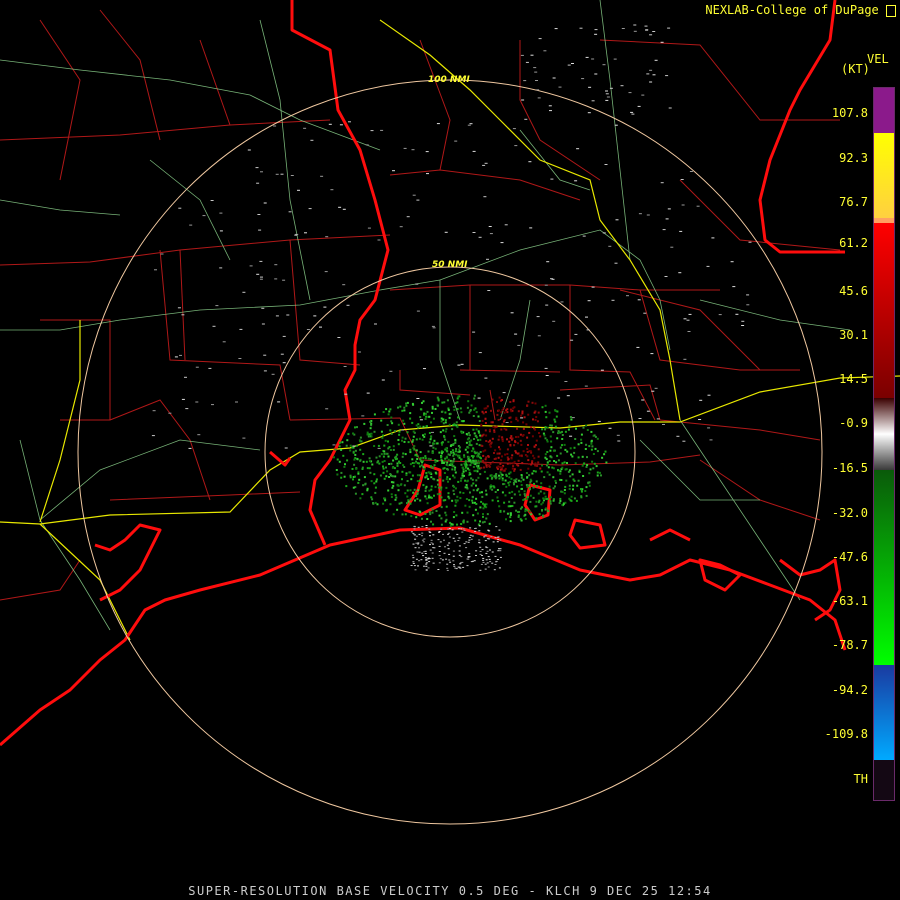 The width and height of the screenshot is (900, 900). What do you see at coordinates (450, 265) in the screenshot?
I see `ring-label-50: 50 NMI` at bounding box center [450, 265].